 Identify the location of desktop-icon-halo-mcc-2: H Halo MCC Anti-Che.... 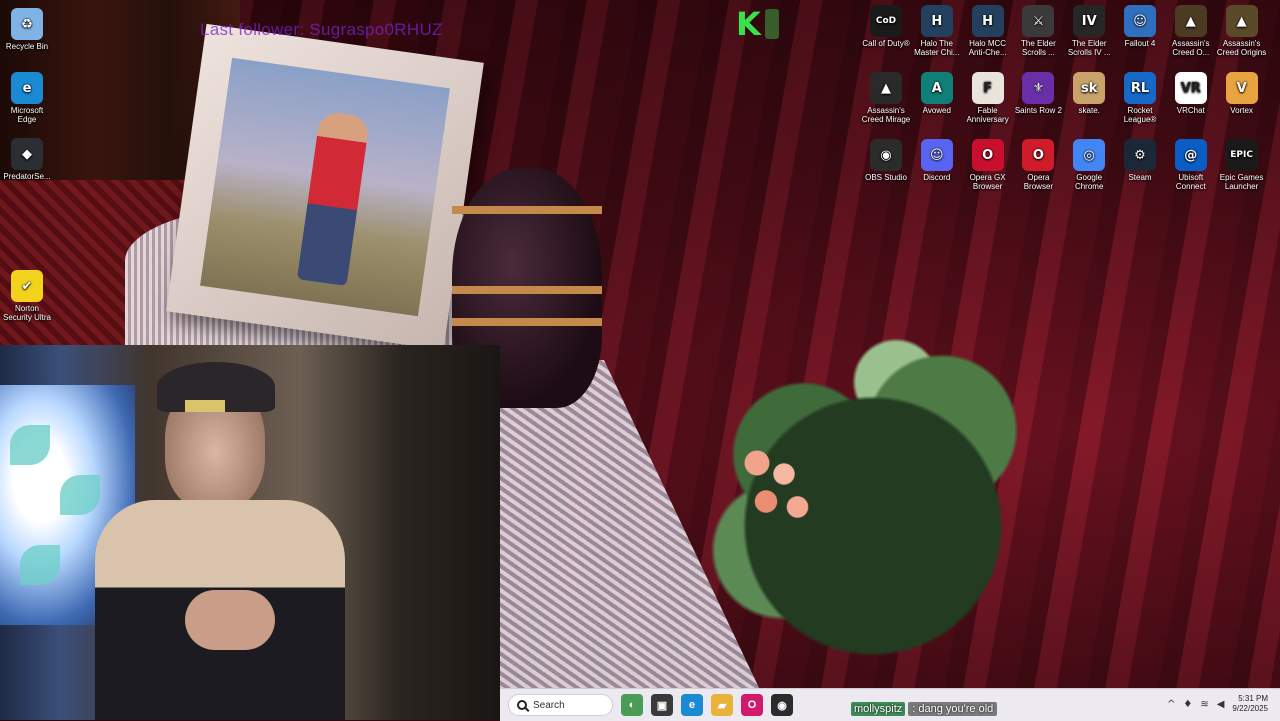
(988, 31).